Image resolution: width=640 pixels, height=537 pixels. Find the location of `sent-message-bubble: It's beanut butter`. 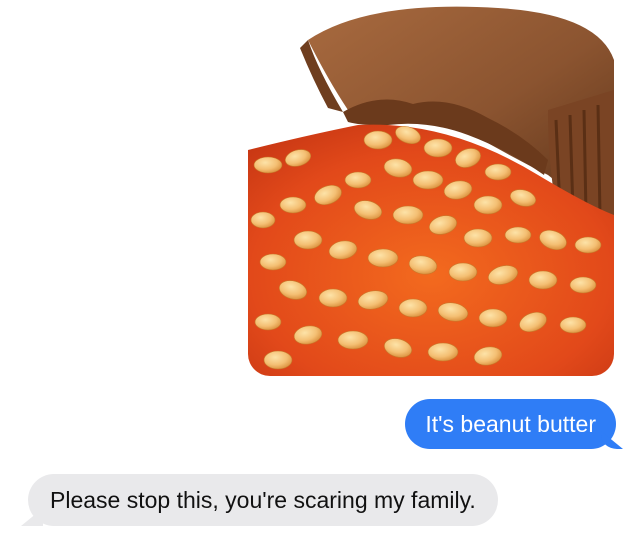

sent-message-bubble: It's beanut butter is located at coordinates (514, 424).